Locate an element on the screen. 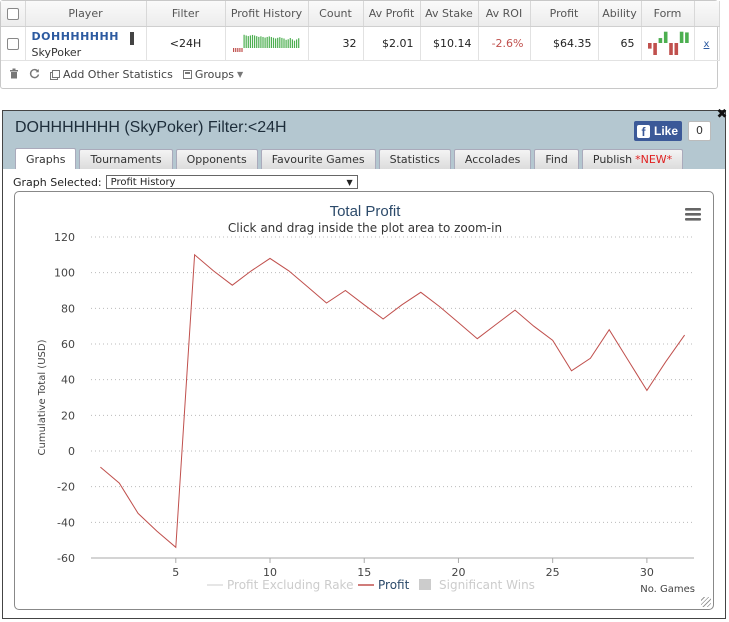 Image resolution: width=729 pixels, height=622 pixels. row-checkbox is located at coordinates (12, 43).